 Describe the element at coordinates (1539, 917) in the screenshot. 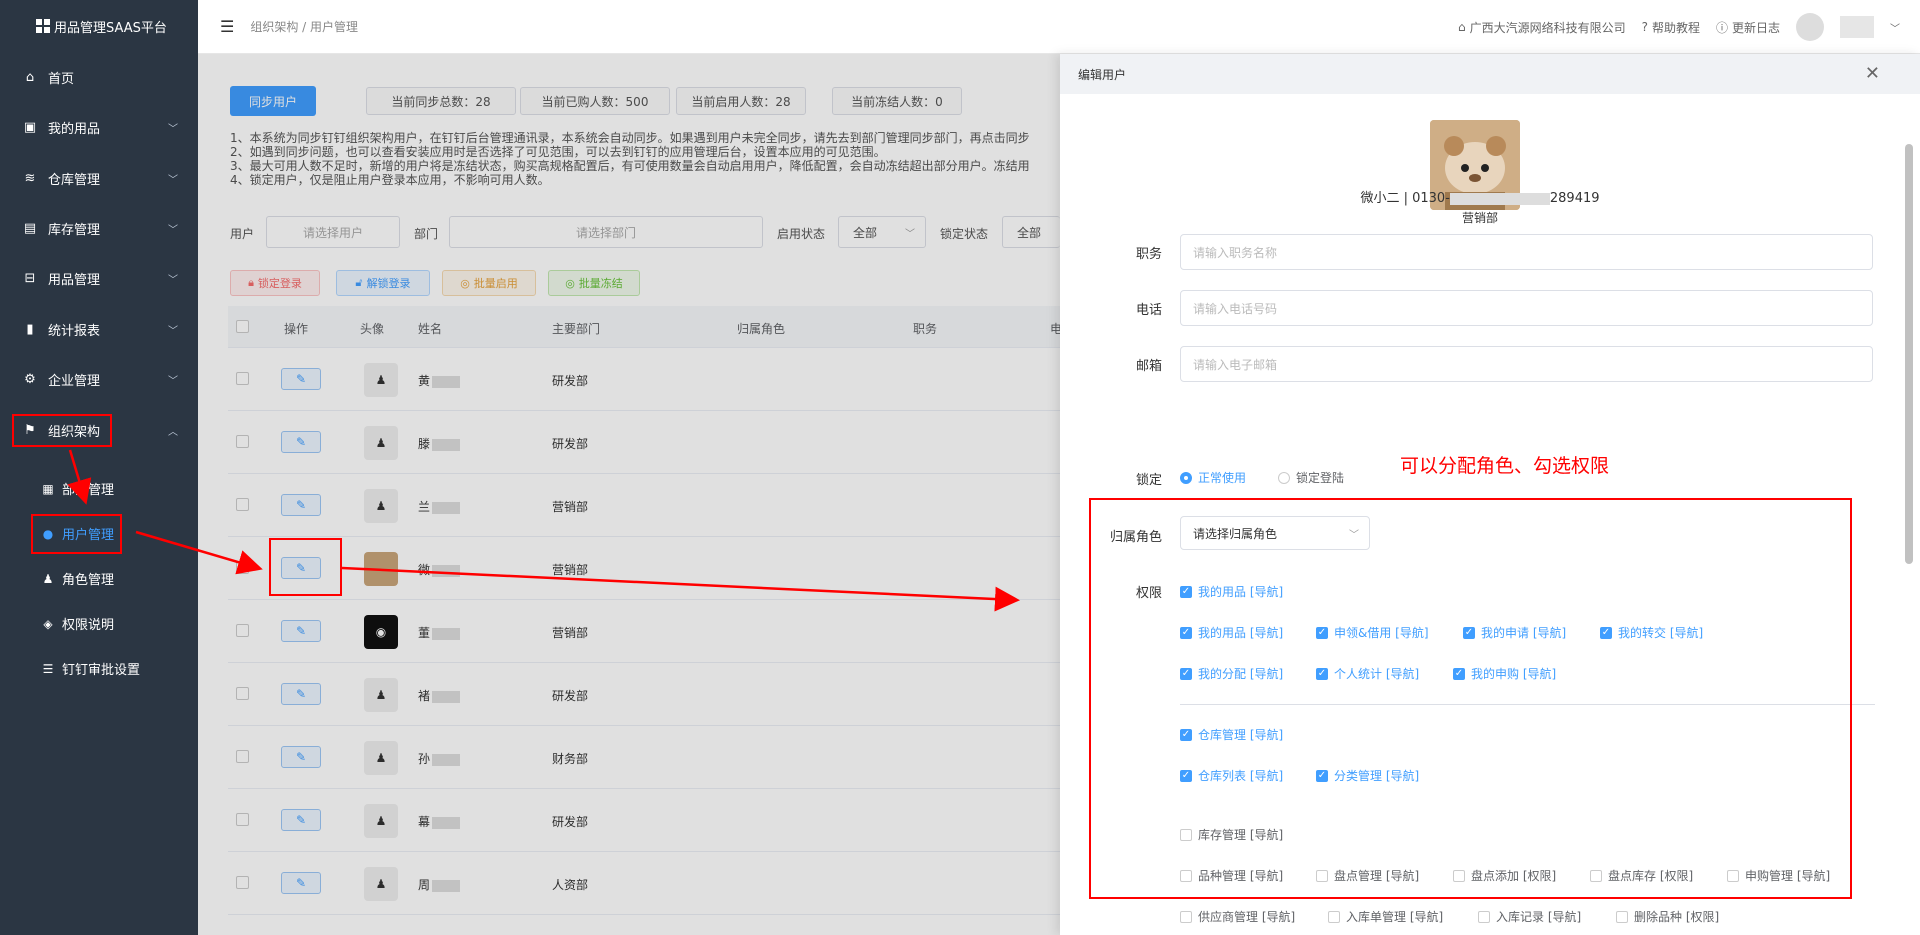

I see `perm-label: 入库记录 [导航]` at that location.